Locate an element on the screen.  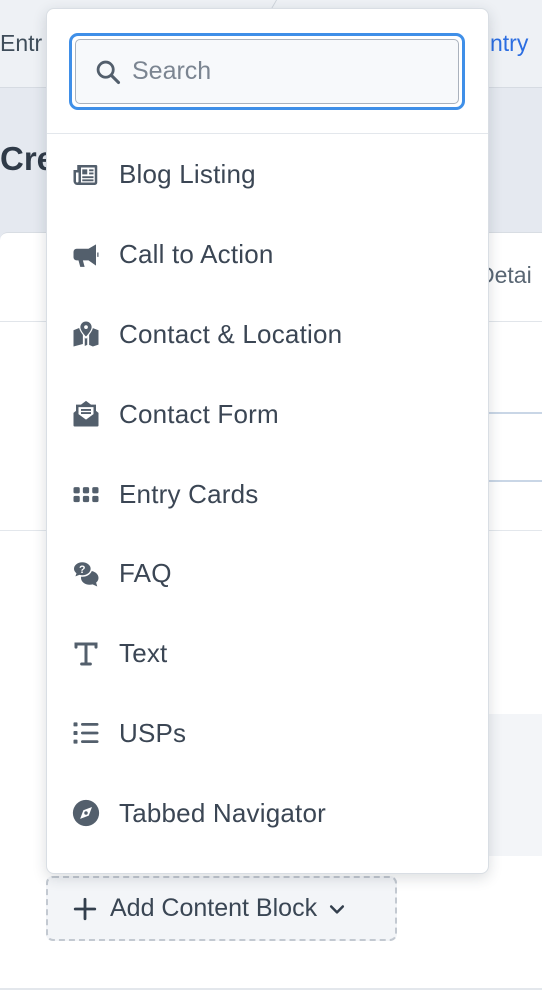
menu-item-label: Tabbed Navigator is located at coordinates (222, 812).